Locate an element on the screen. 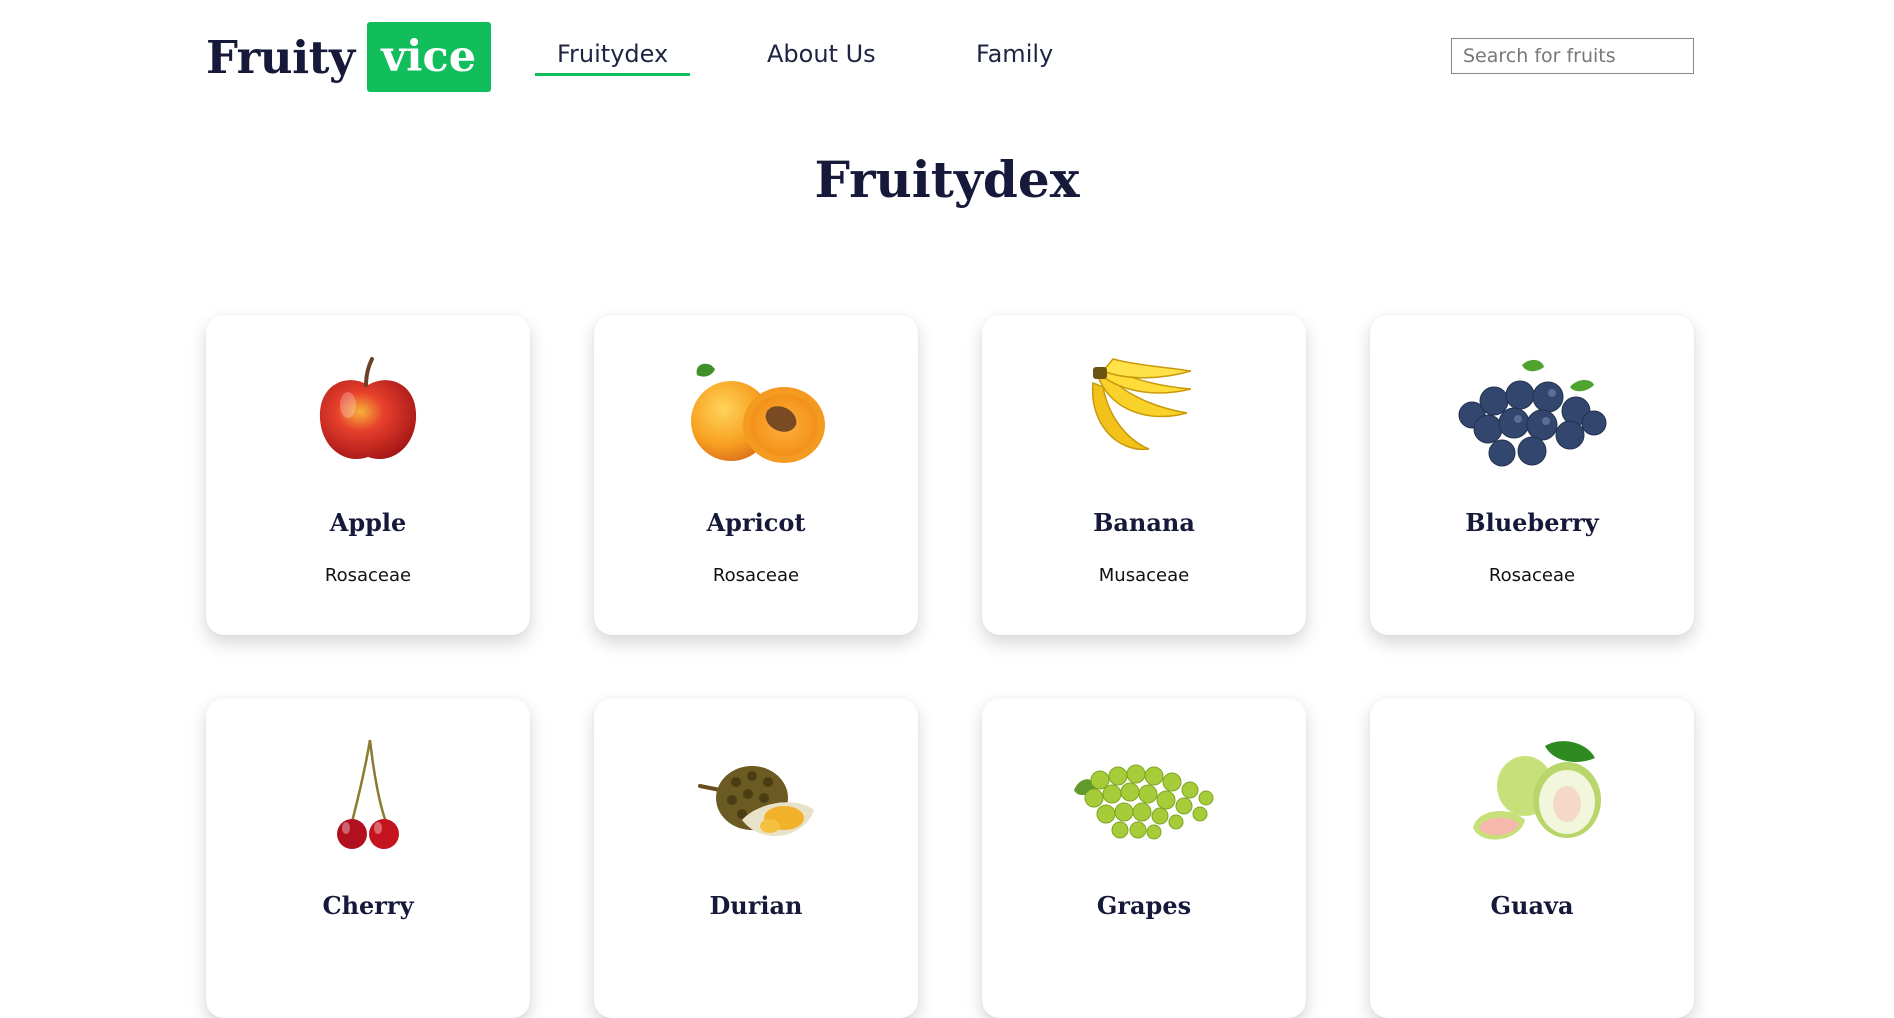 Image resolution: width=1894 pixels, height=1018 pixels. fruit-card-durian: Durian is located at coordinates (756, 858).